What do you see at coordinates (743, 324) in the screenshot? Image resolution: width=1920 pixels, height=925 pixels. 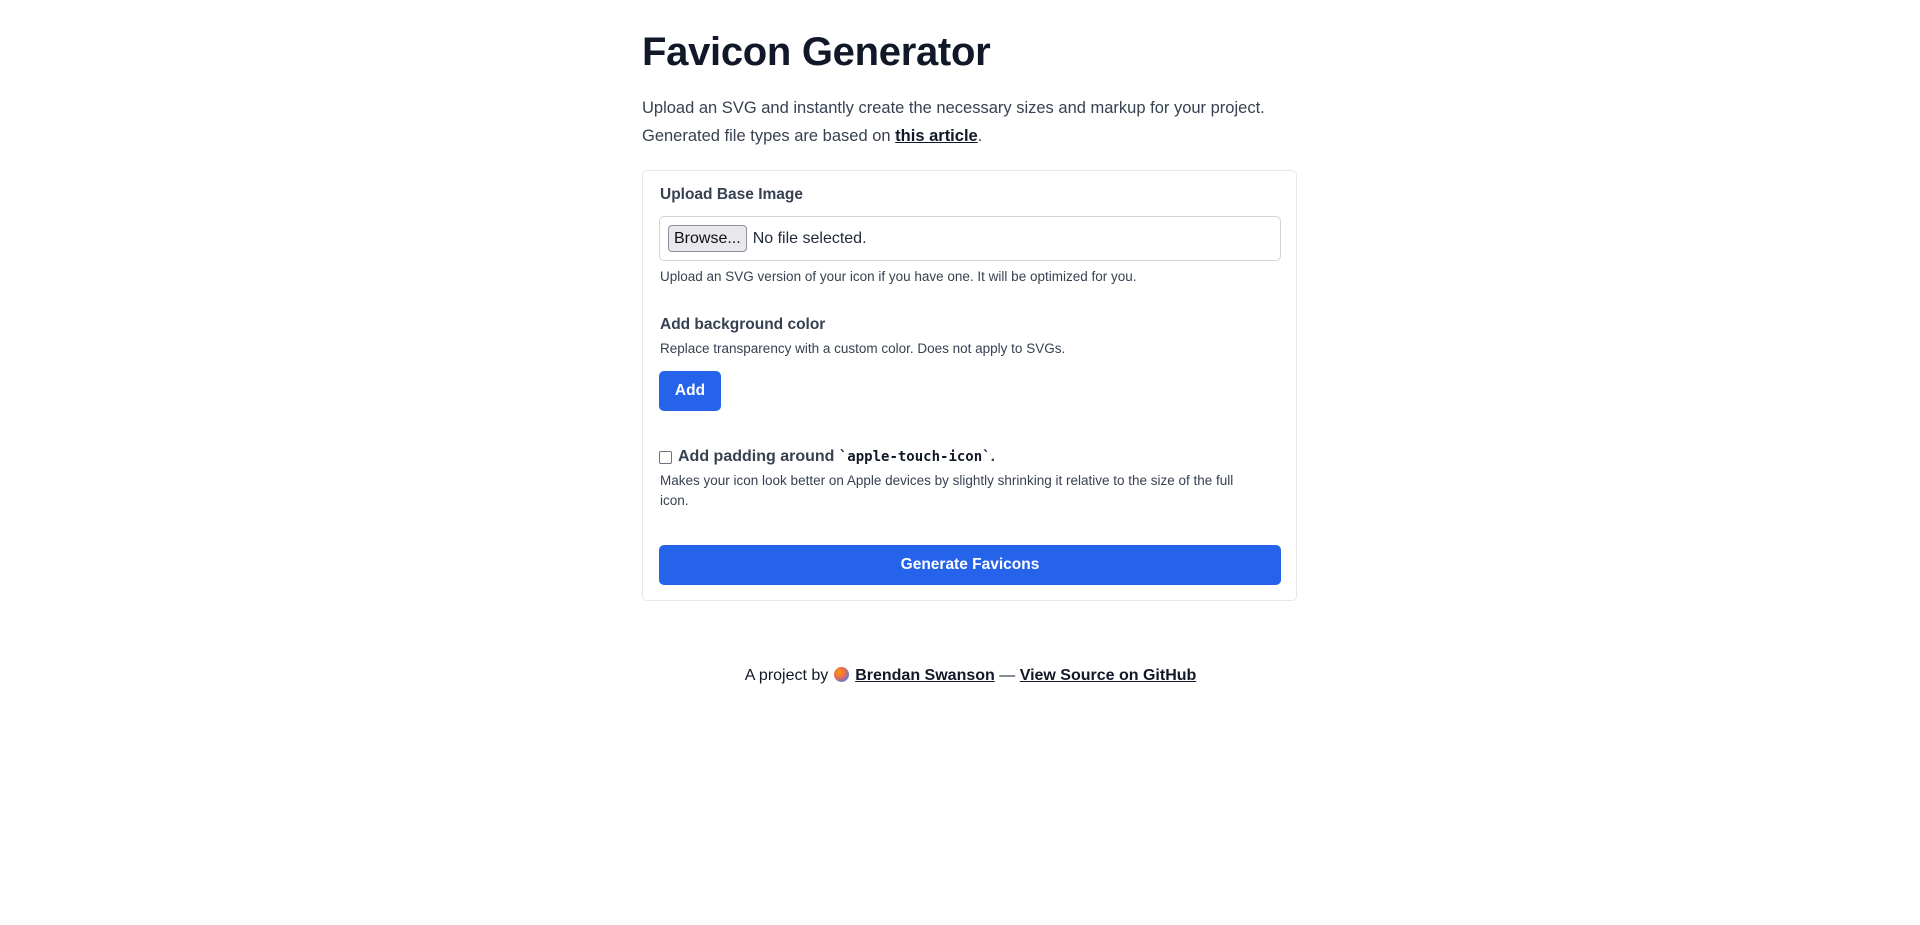 I see `background-color-label: Add background color` at bounding box center [743, 324].